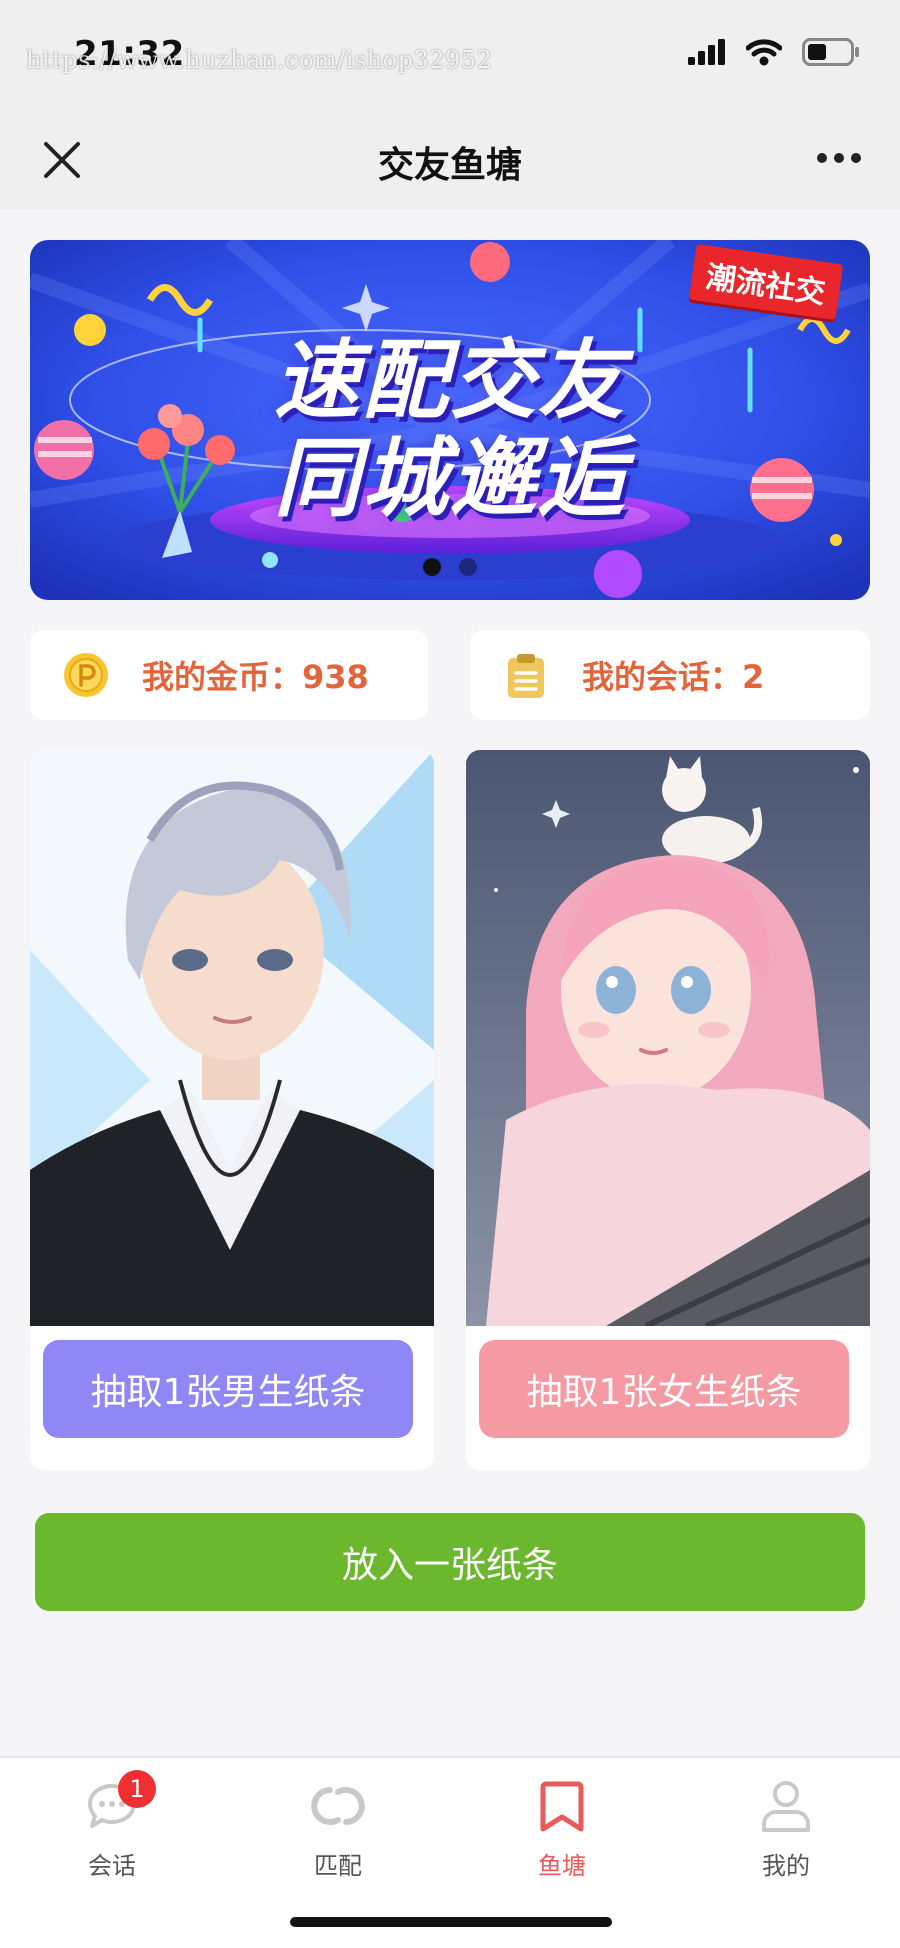  I want to click on banner-subheadline: 同城邂逅, so click(450, 479).